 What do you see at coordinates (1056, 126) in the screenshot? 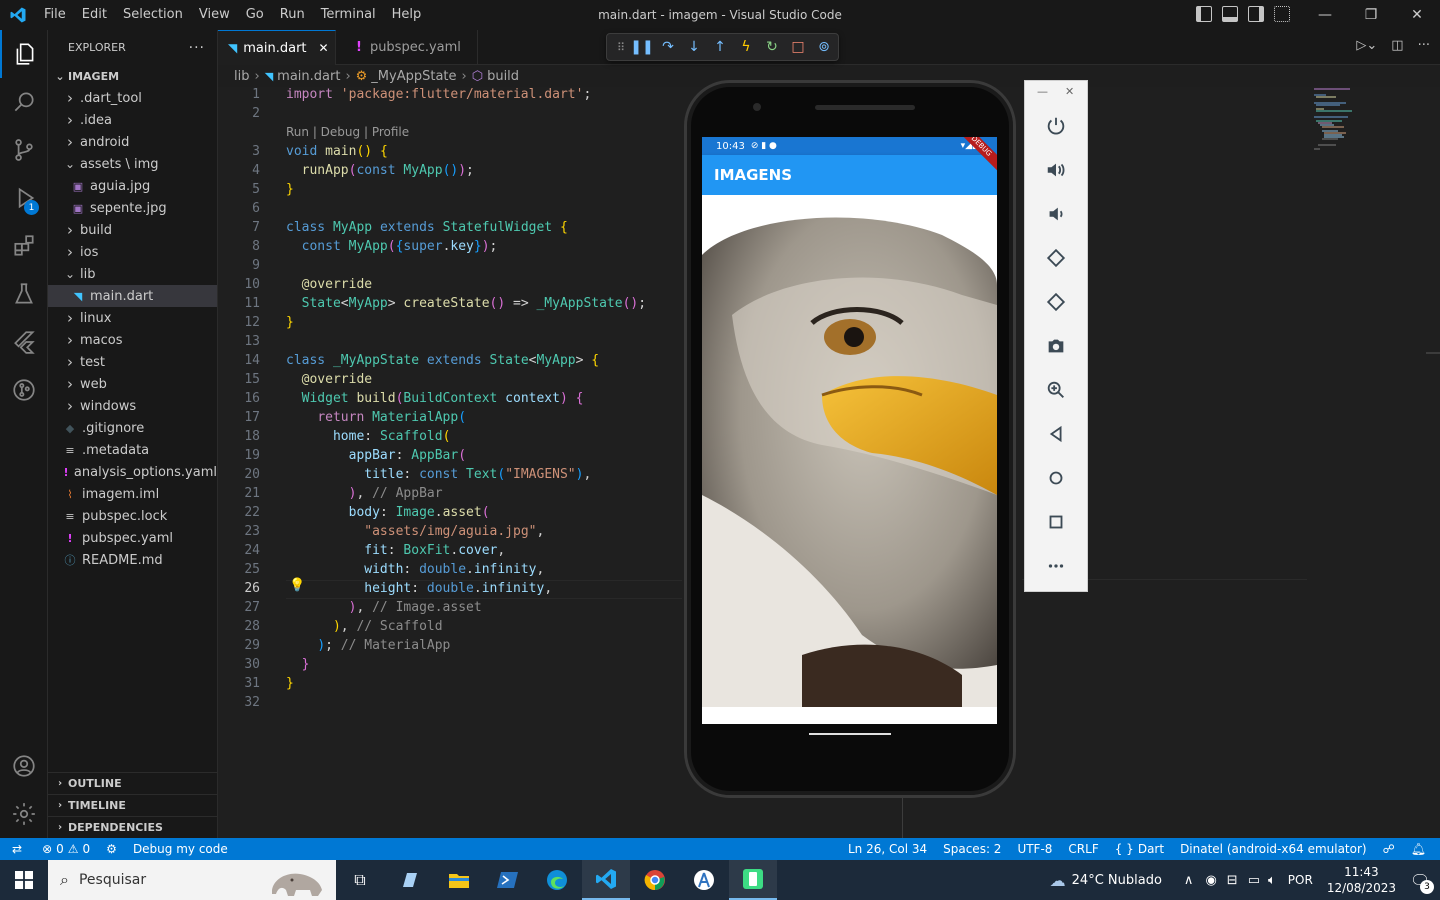
I see `power-icon` at bounding box center [1056, 126].